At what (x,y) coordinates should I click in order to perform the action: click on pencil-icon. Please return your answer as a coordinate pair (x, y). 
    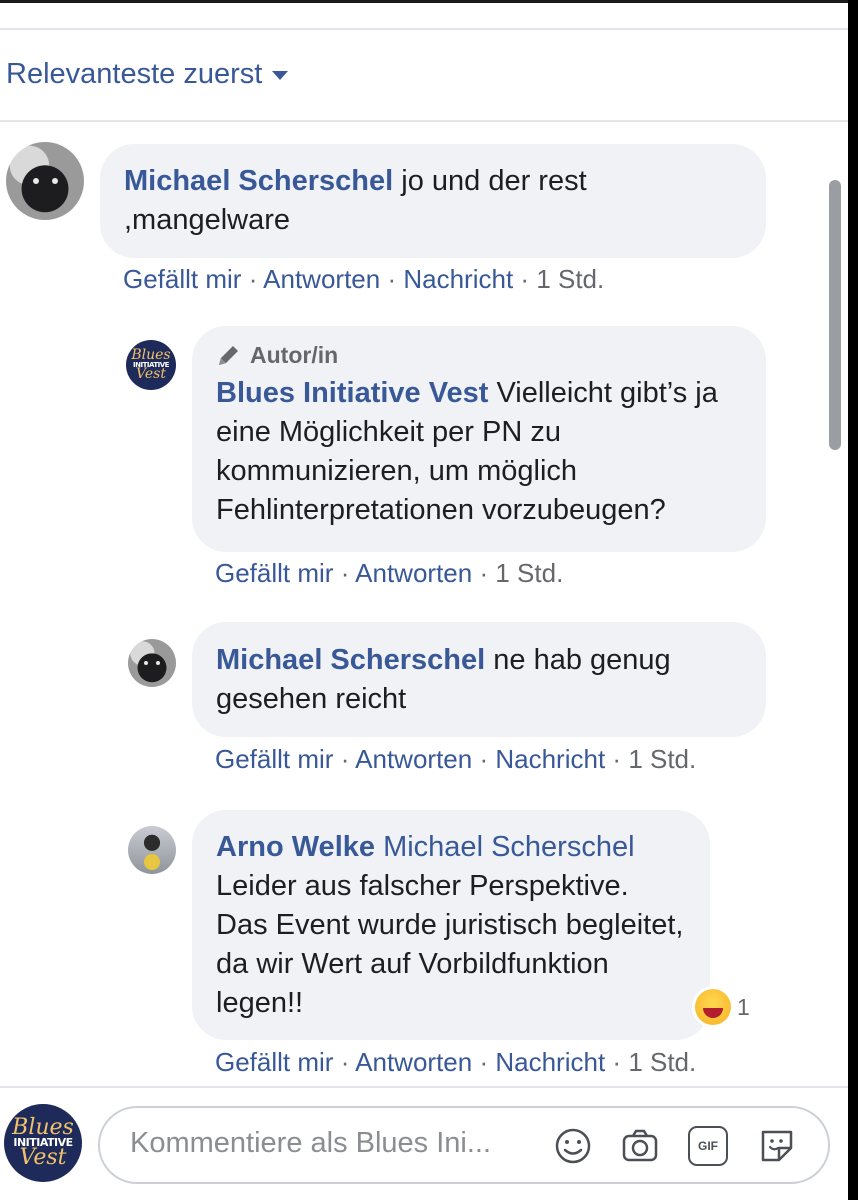
    Looking at the image, I should click on (228, 355).